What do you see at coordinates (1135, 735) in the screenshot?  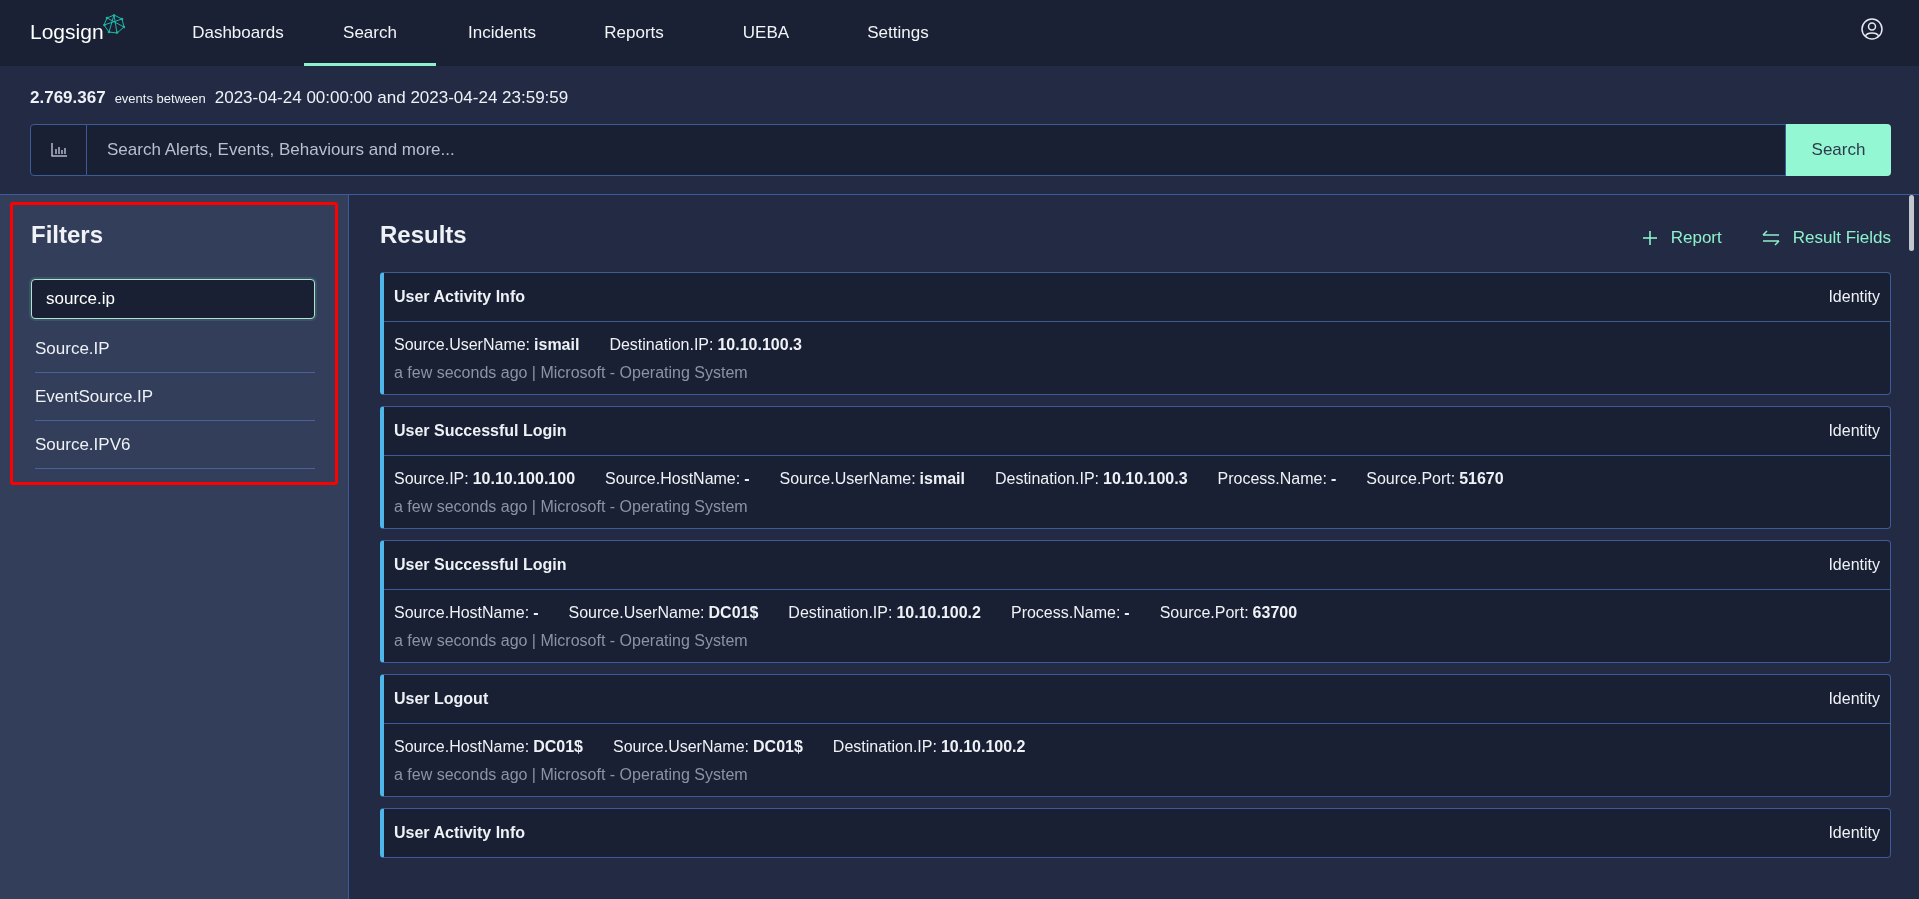 I see `result-card: User Logout Identity Source.HostName: DC01$ Source.UserName: DC01$ Destination.IP: 10.10.100.2 a few seconds ago | Microsoft - Operating System` at bounding box center [1135, 735].